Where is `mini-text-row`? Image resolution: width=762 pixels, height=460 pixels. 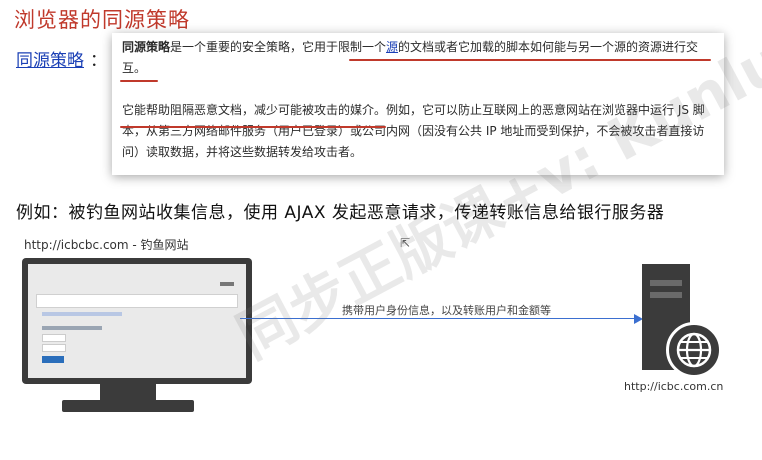
mini-text-row is located at coordinates (72, 328).